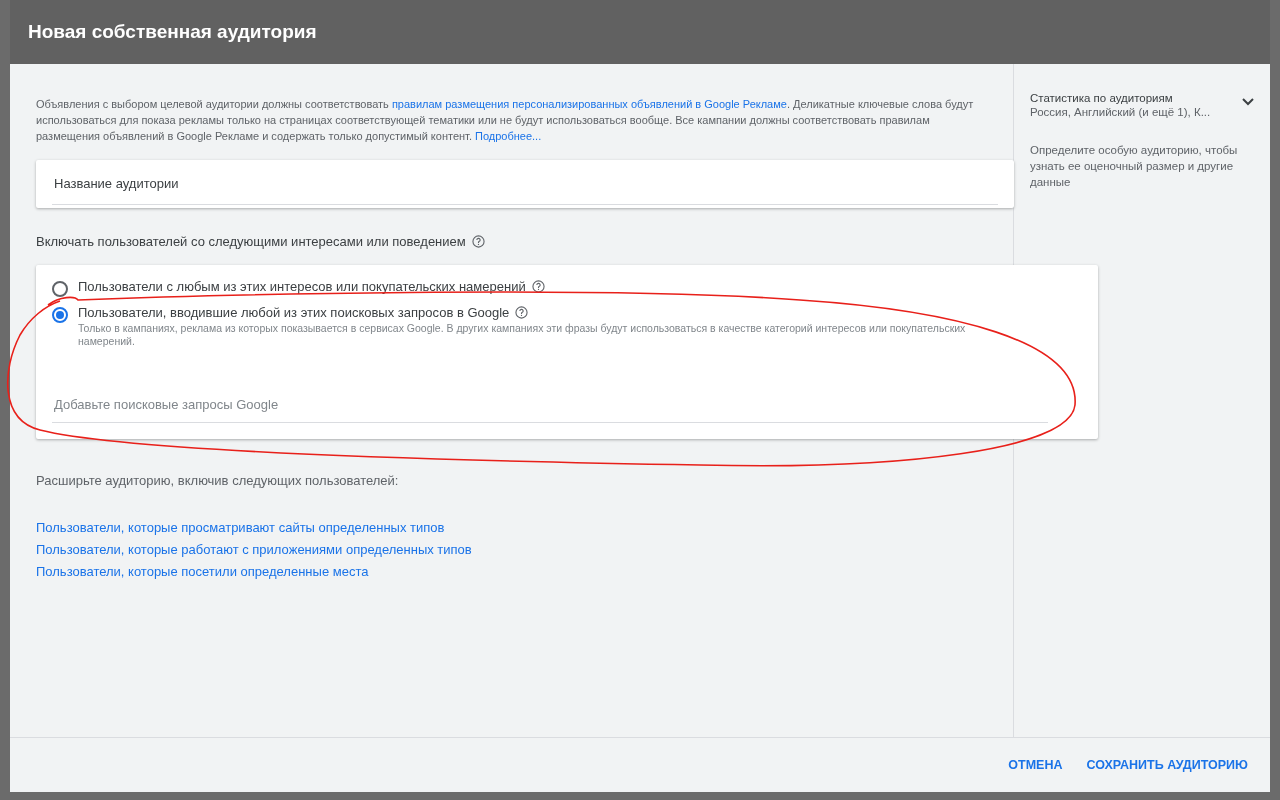  Describe the element at coordinates (1134, 166) in the screenshot. I see `stats-hint: Определите особую аудиторию, чтобы узнать ее оценочный размер и другие данные` at that location.